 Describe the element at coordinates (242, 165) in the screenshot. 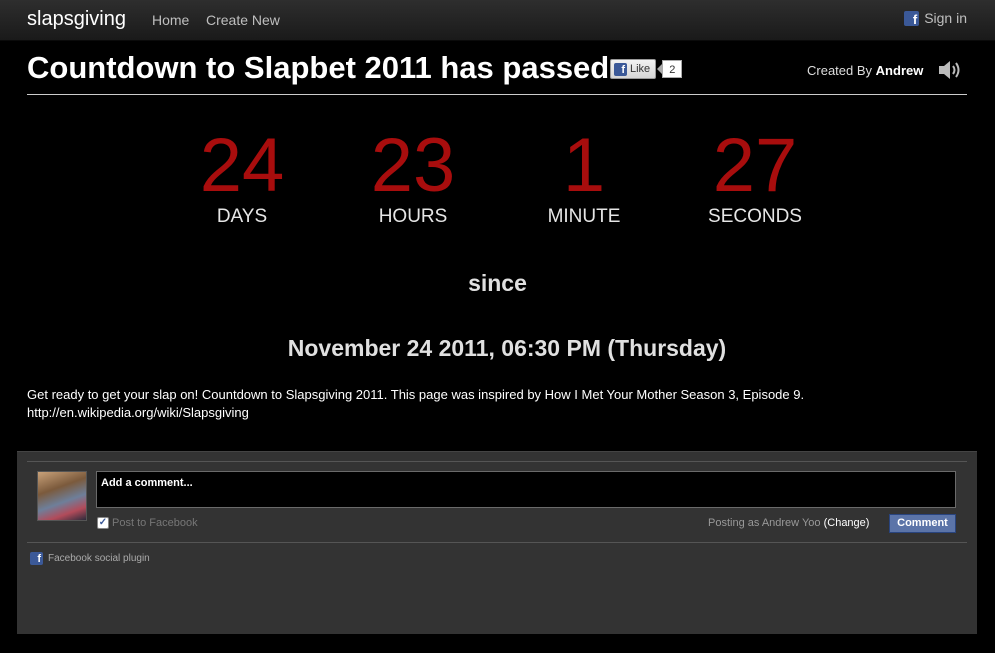

I see `countdown-days-value: 24` at that location.